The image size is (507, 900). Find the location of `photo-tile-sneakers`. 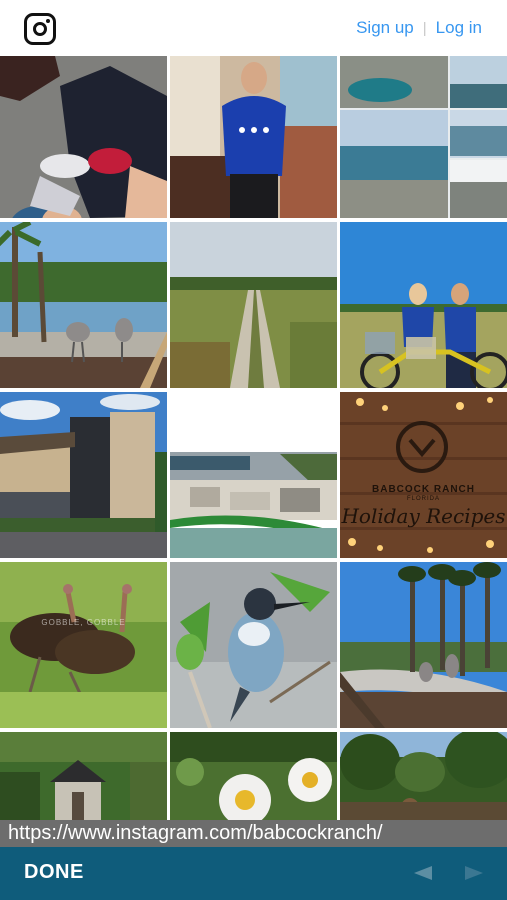

photo-tile-sneakers is located at coordinates (83, 137).